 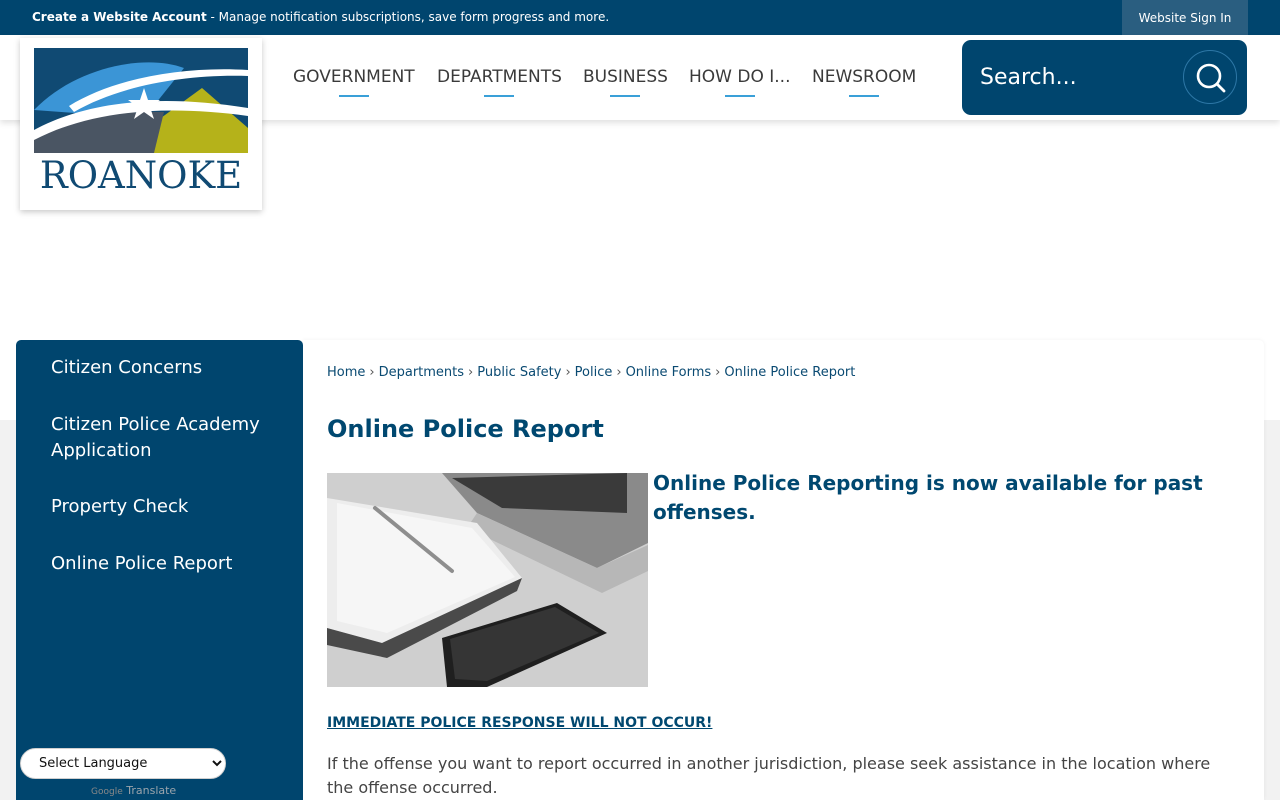 What do you see at coordinates (519, 372) in the screenshot?
I see `breadcrumb-public-safety: Public Safety` at bounding box center [519, 372].